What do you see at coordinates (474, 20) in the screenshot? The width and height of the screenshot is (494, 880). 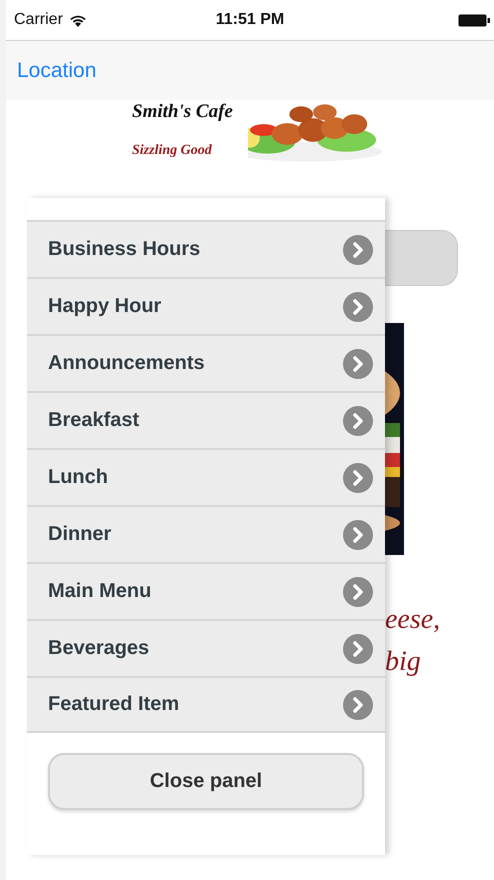 I see `battery-icon` at bounding box center [474, 20].